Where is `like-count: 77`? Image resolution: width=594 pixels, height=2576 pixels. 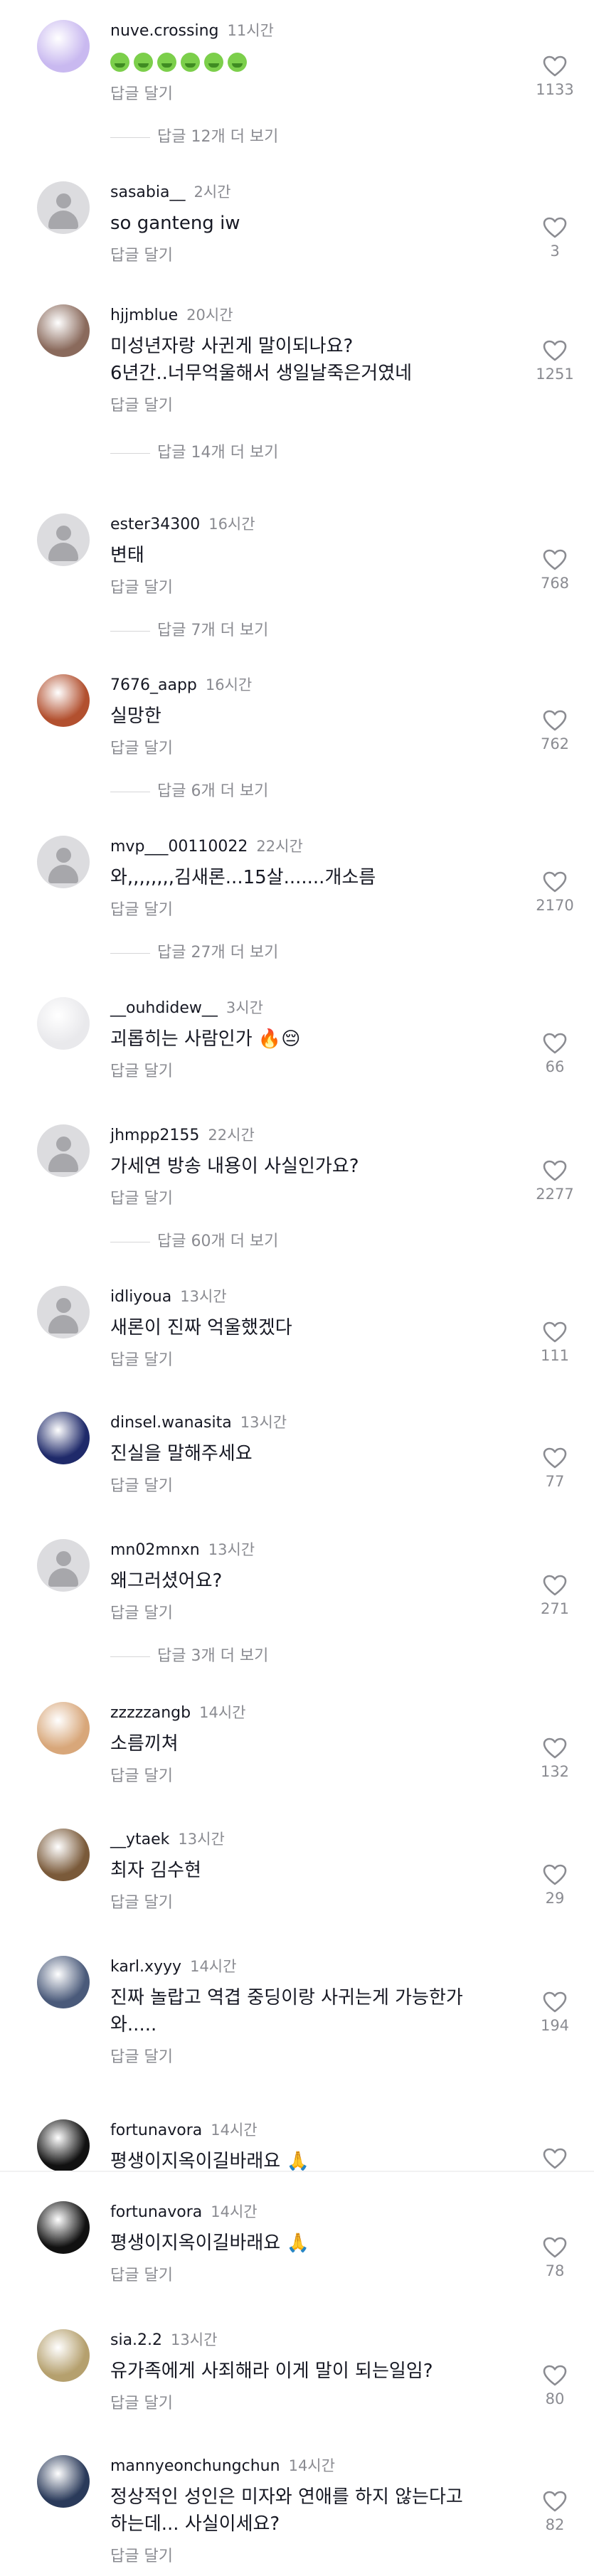
like-count: 77 is located at coordinates (555, 1481).